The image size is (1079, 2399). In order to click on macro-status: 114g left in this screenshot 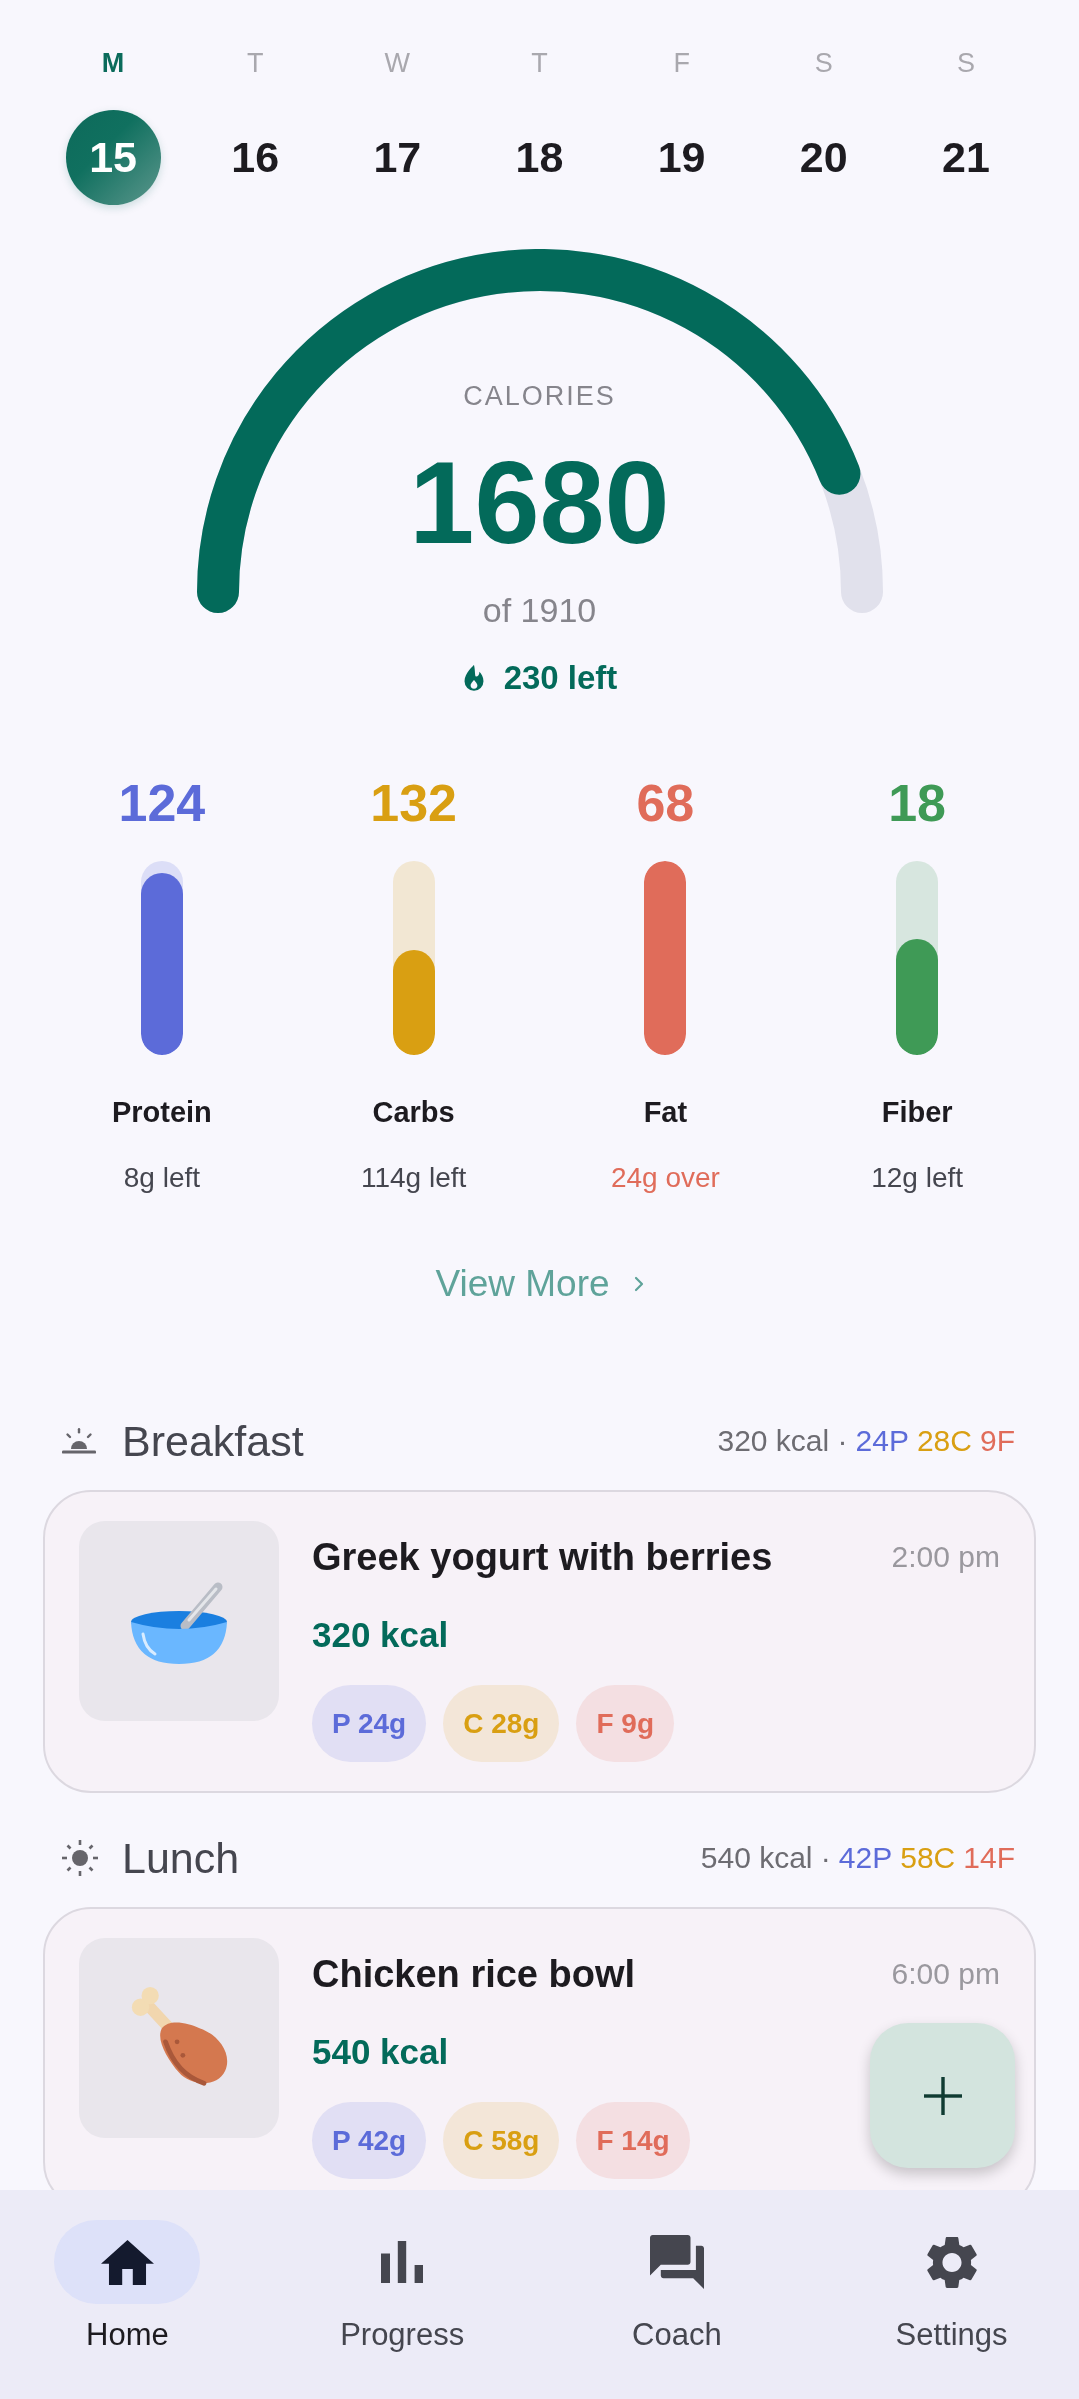, I will do `click(413, 1178)`.